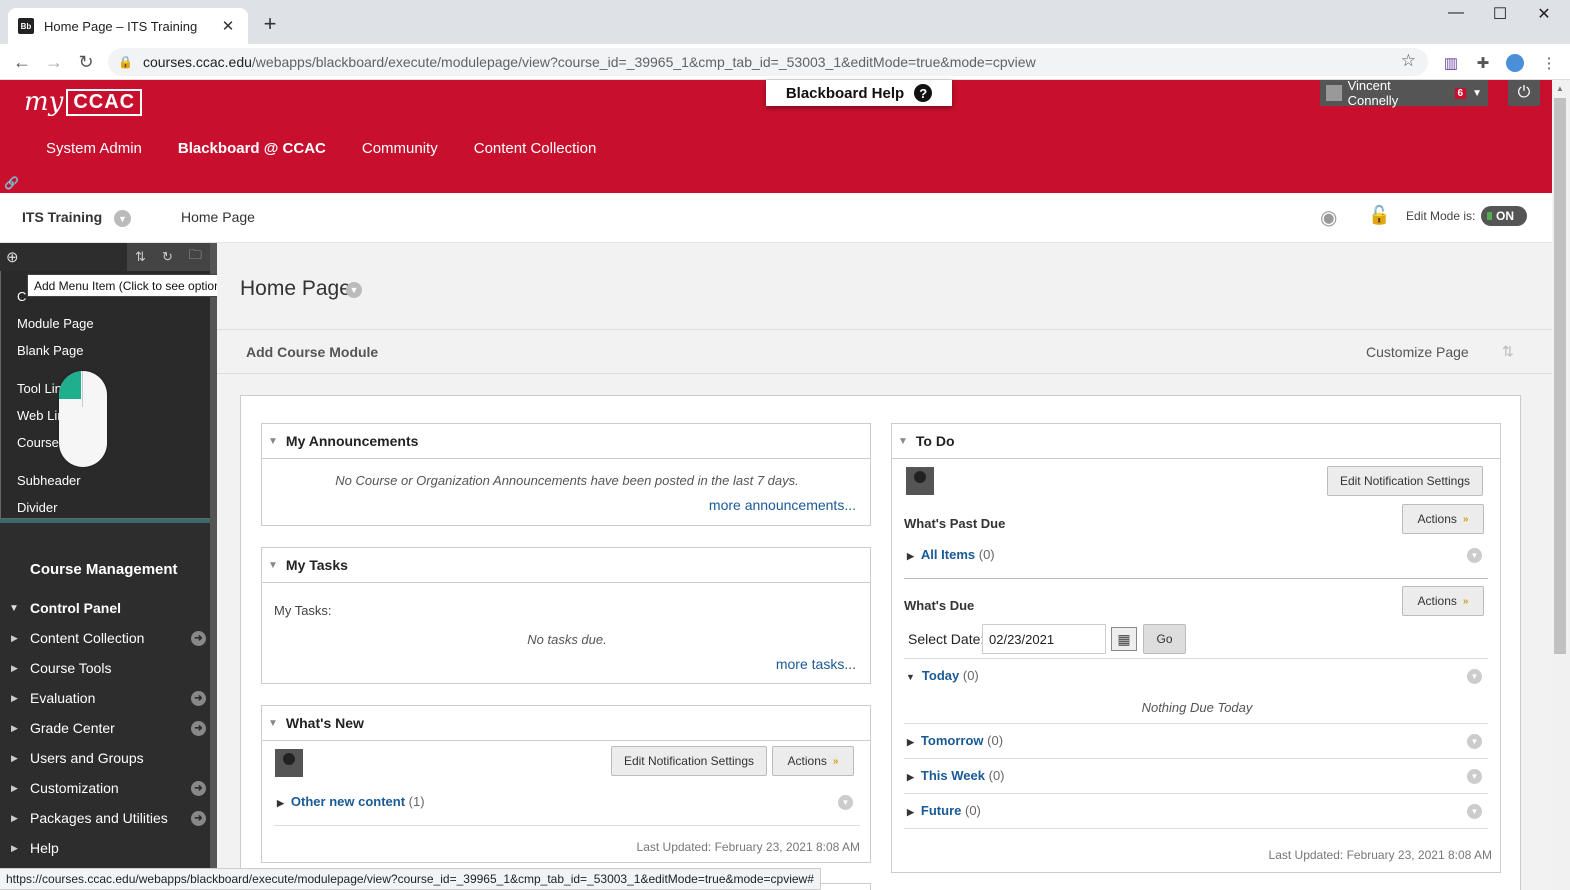 The image size is (1570, 890). What do you see at coordinates (1379, 215) in the screenshot?
I see `lock-icon: 🔓` at bounding box center [1379, 215].